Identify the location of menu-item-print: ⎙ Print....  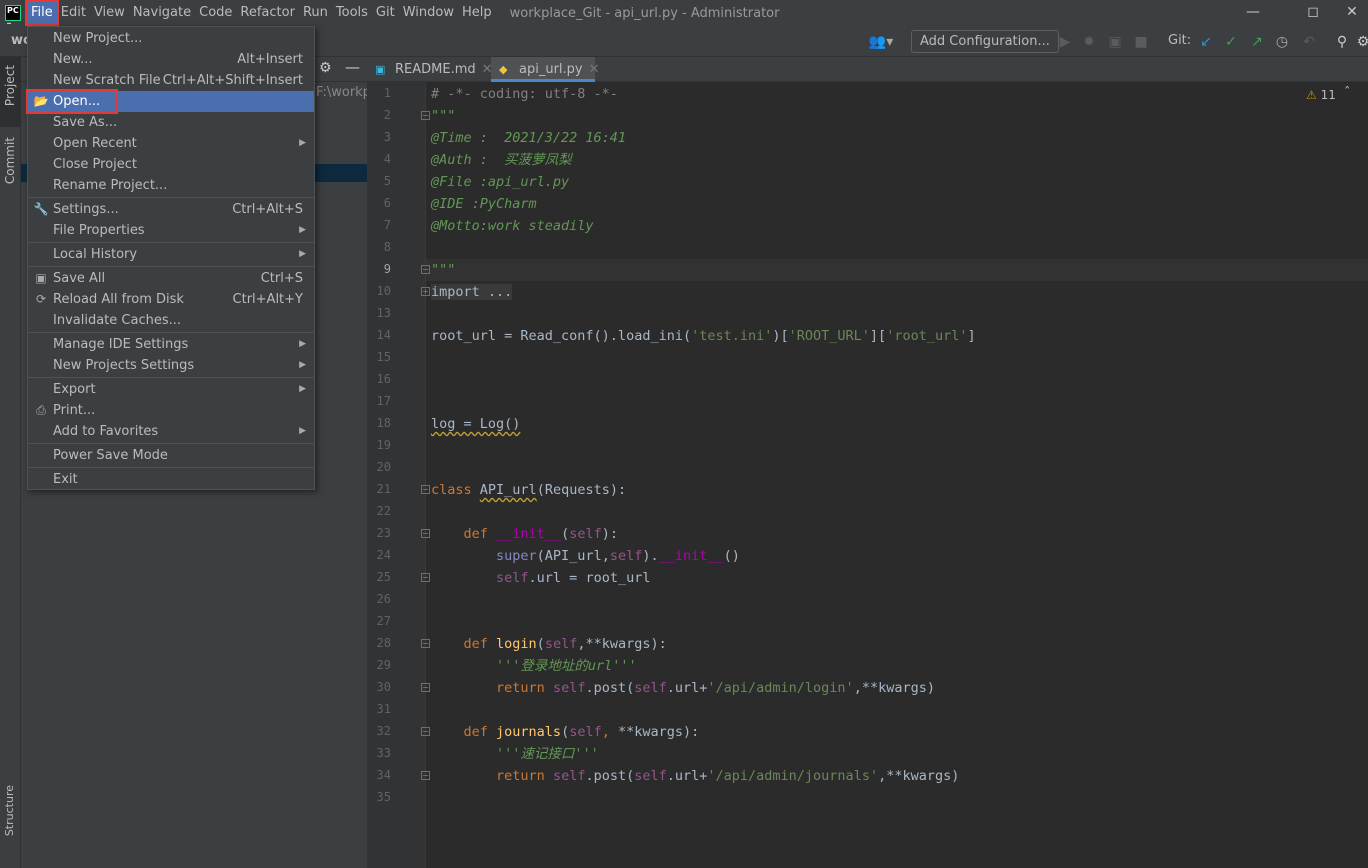
(171, 410).